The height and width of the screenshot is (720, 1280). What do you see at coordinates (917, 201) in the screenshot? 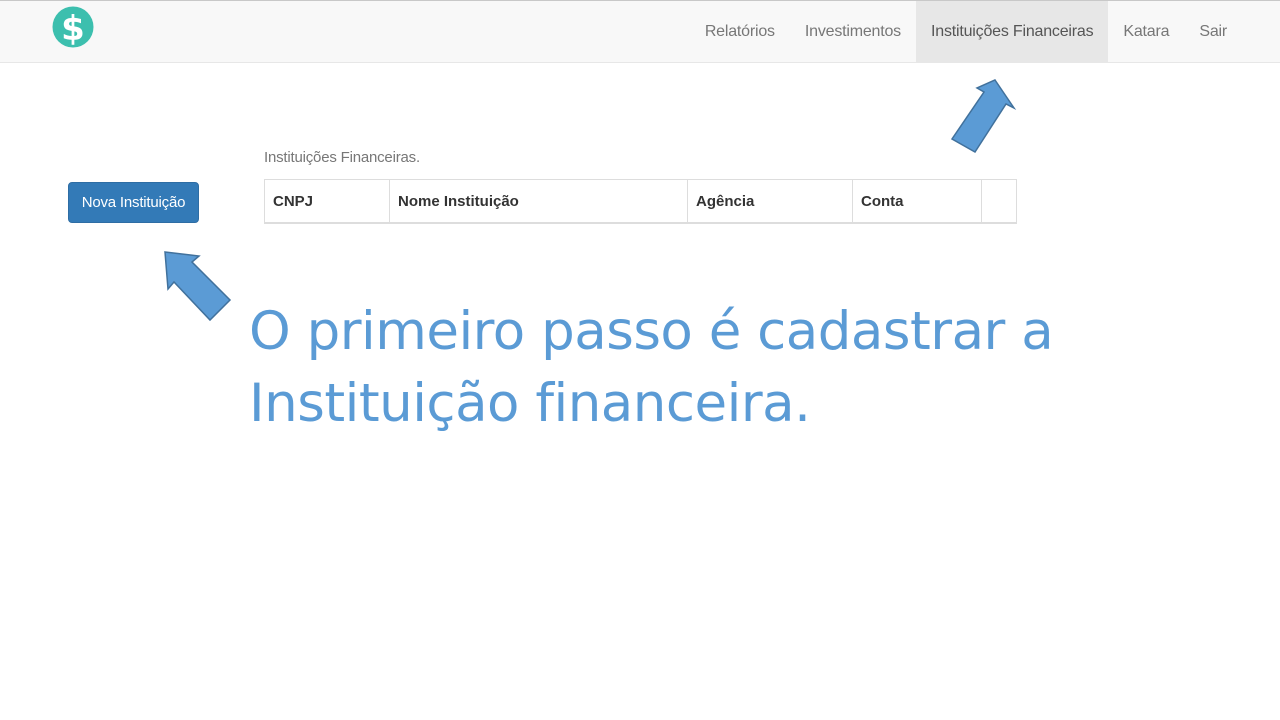
I see `column-header-conta: Conta` at bounding box center [917, 201].